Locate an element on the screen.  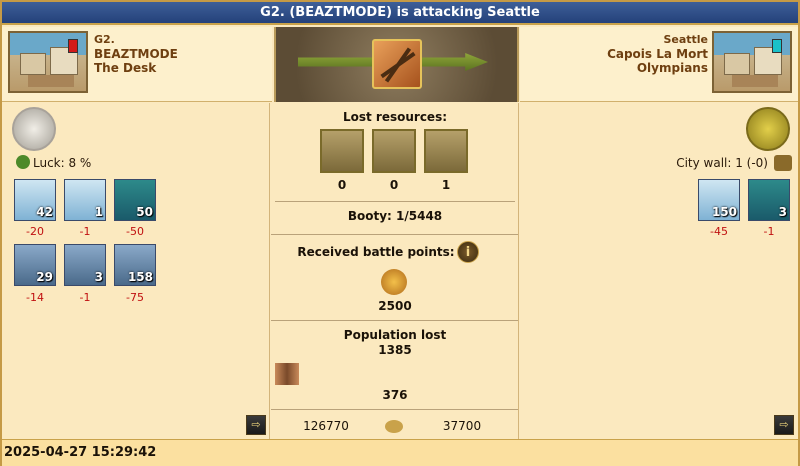
luck-indicator: Luck: 8 % is located at coordinates (53, 162).